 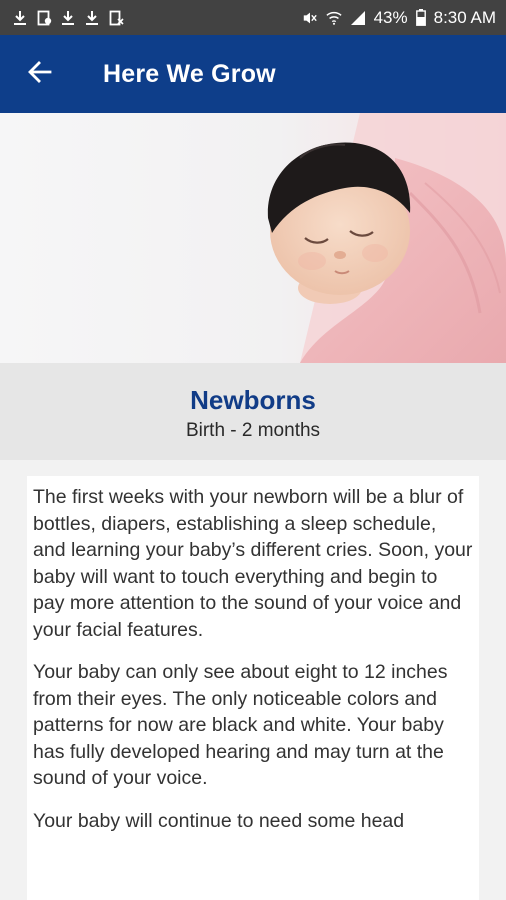 I want to click on arrow-back-icon, so click(x=40, y=74).